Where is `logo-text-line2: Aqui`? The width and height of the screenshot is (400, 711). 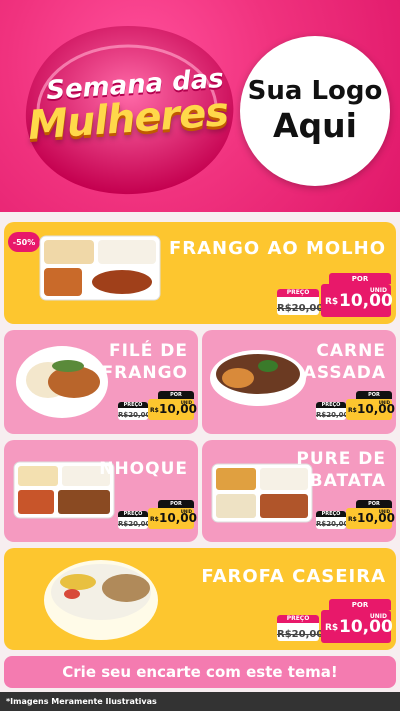
logo-text-line2: Aqui is located at coordinates (315, 125).